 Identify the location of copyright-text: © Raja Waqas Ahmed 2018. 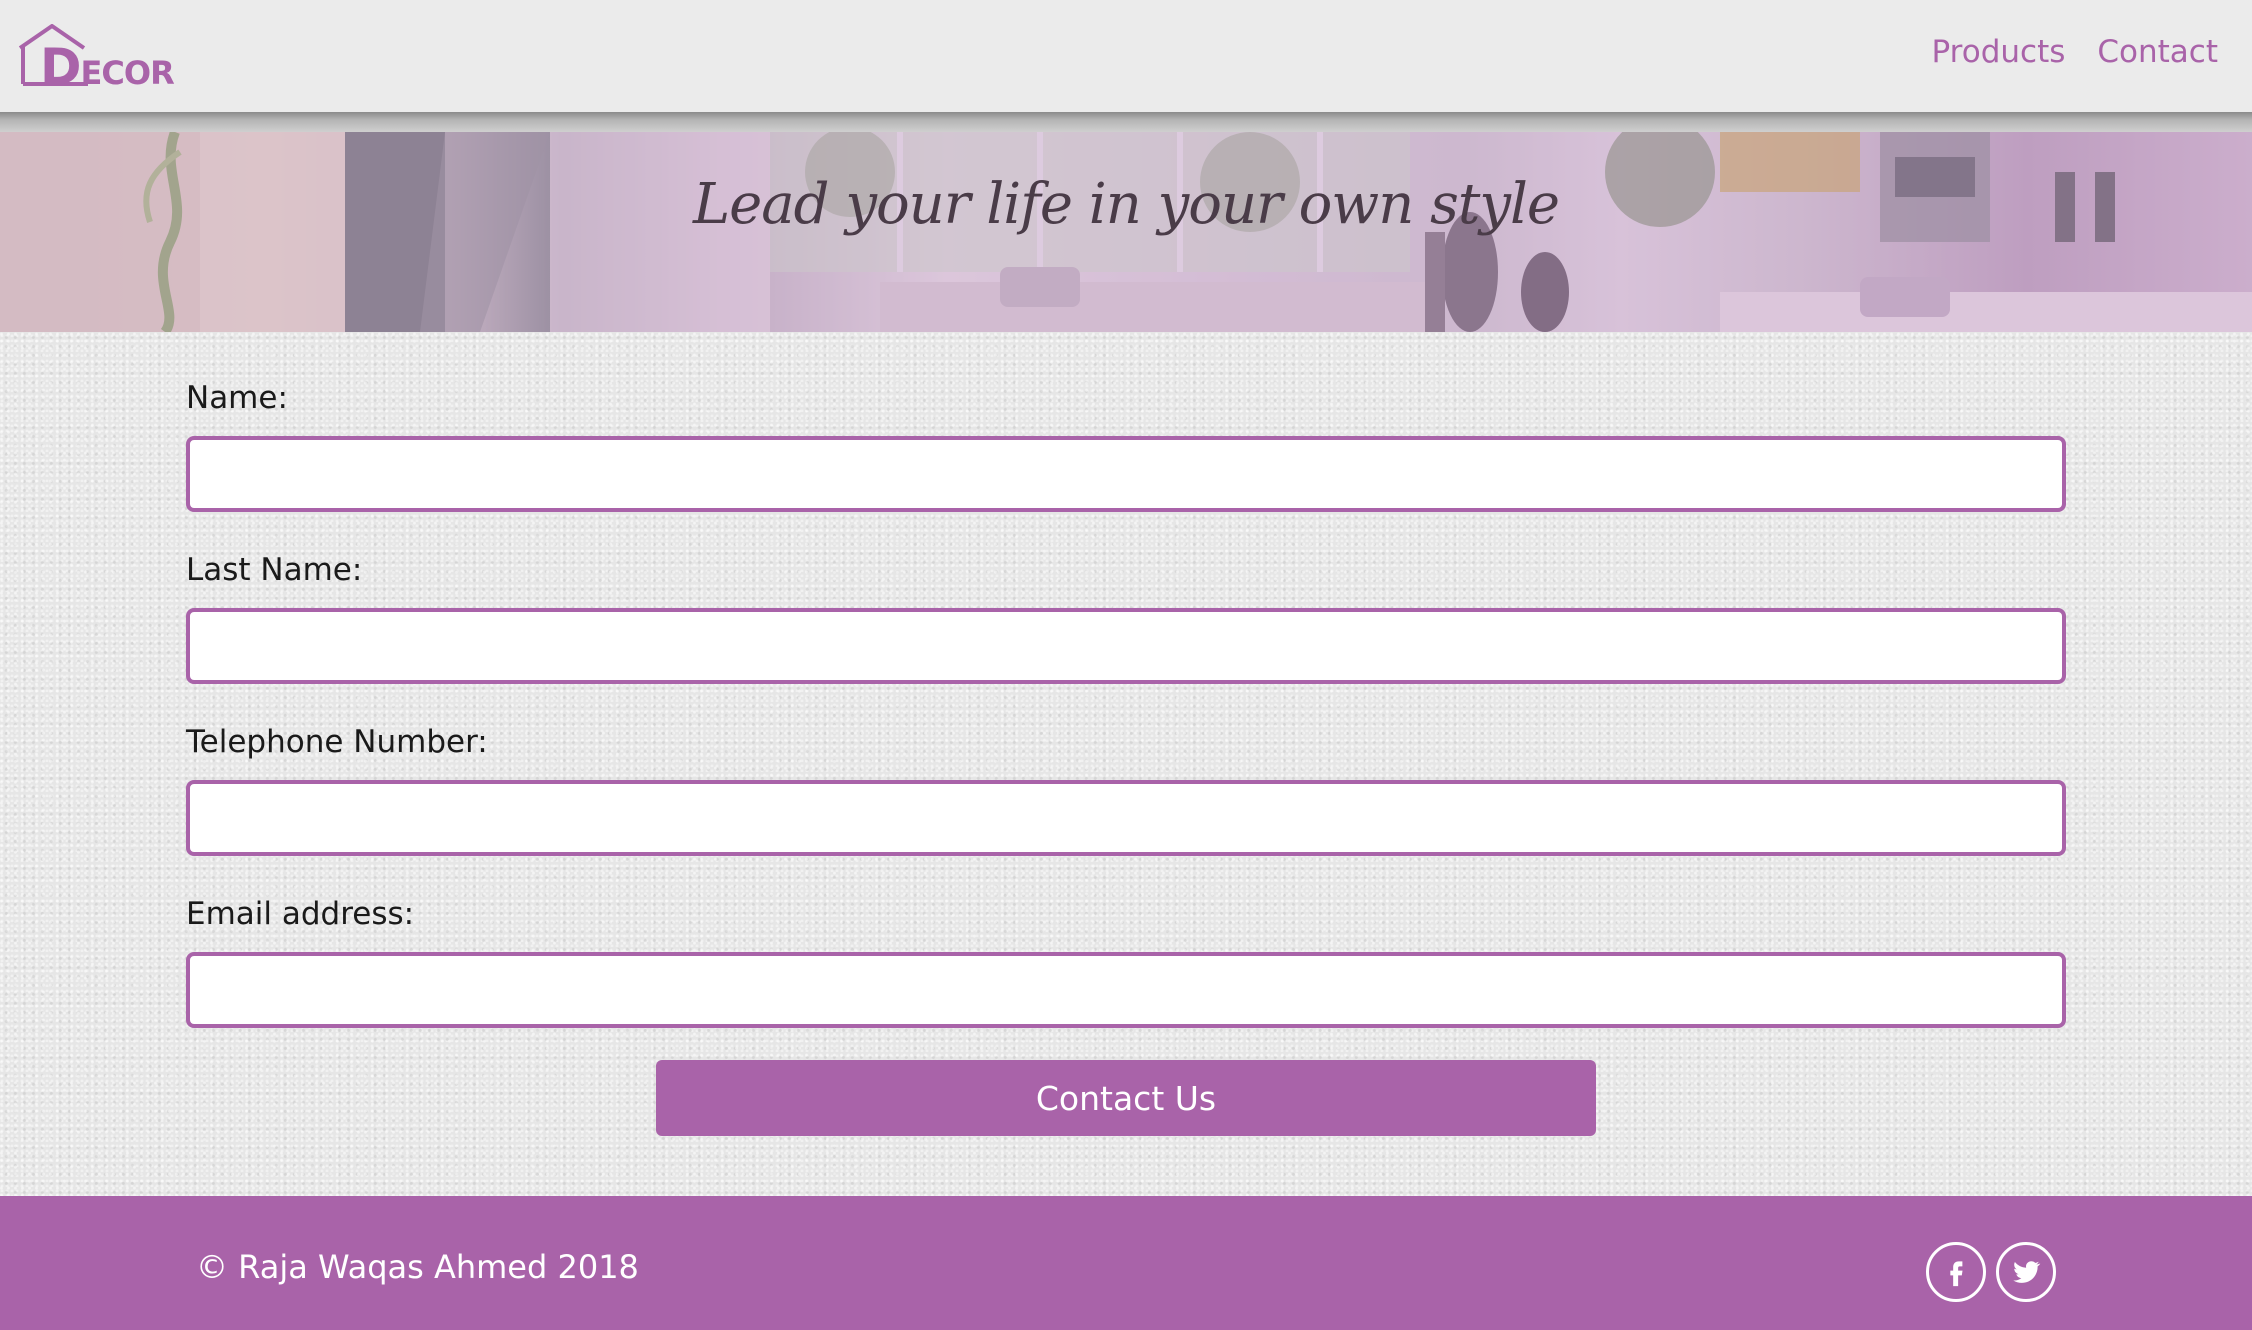
(417, 1267).